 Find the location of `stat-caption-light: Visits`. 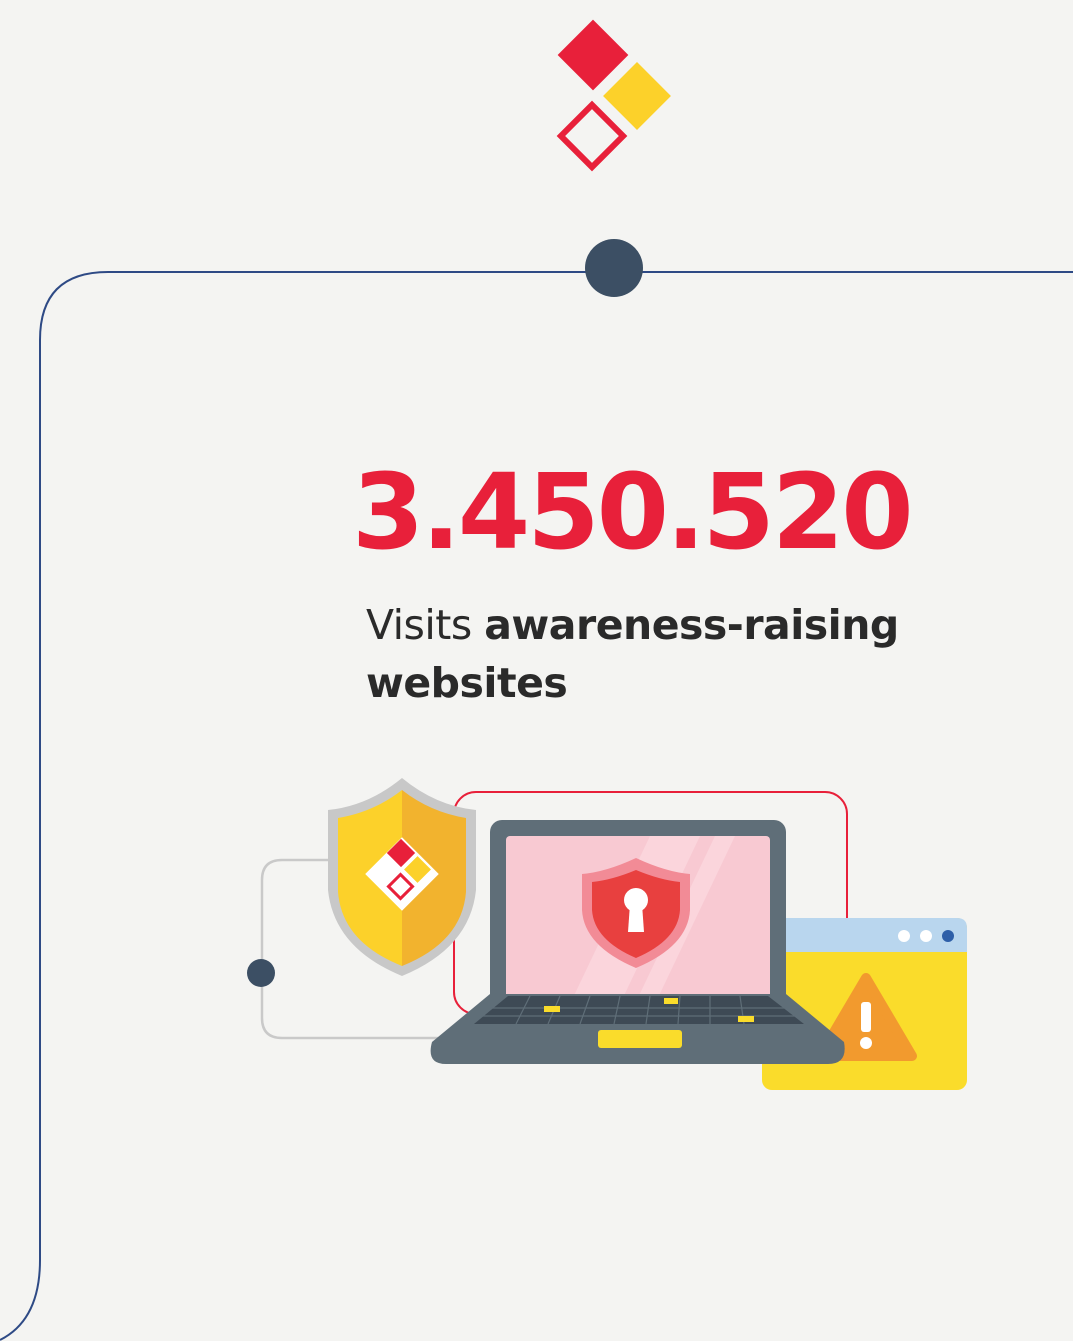

stat-caption-light: Visits is located at coordinates (425, 625).